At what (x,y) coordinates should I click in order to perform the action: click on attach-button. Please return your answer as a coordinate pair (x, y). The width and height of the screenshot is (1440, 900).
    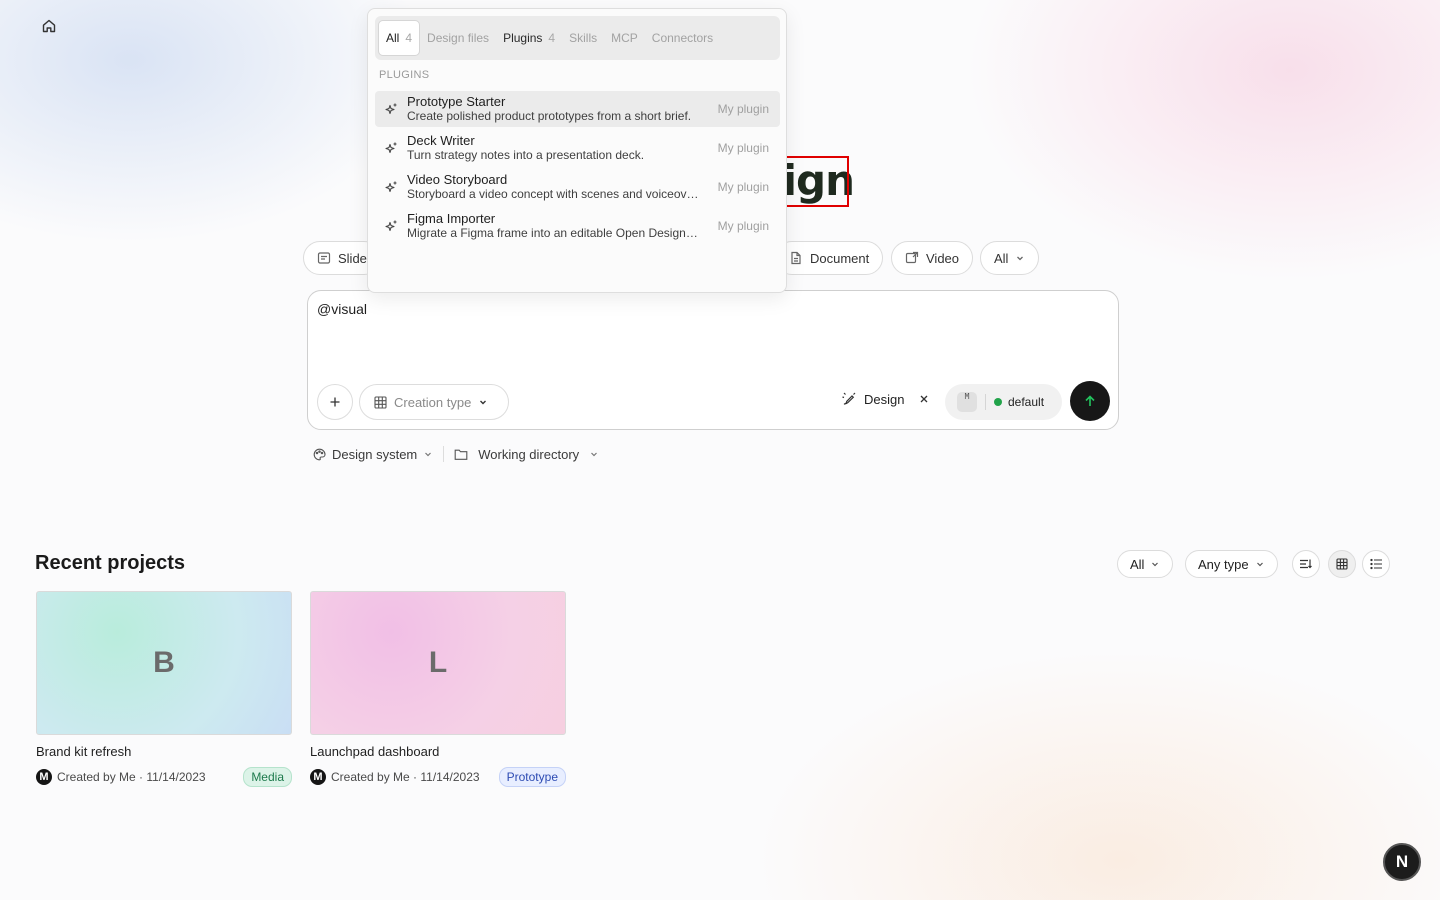
    Looking at the image, I should click on (335, 402).